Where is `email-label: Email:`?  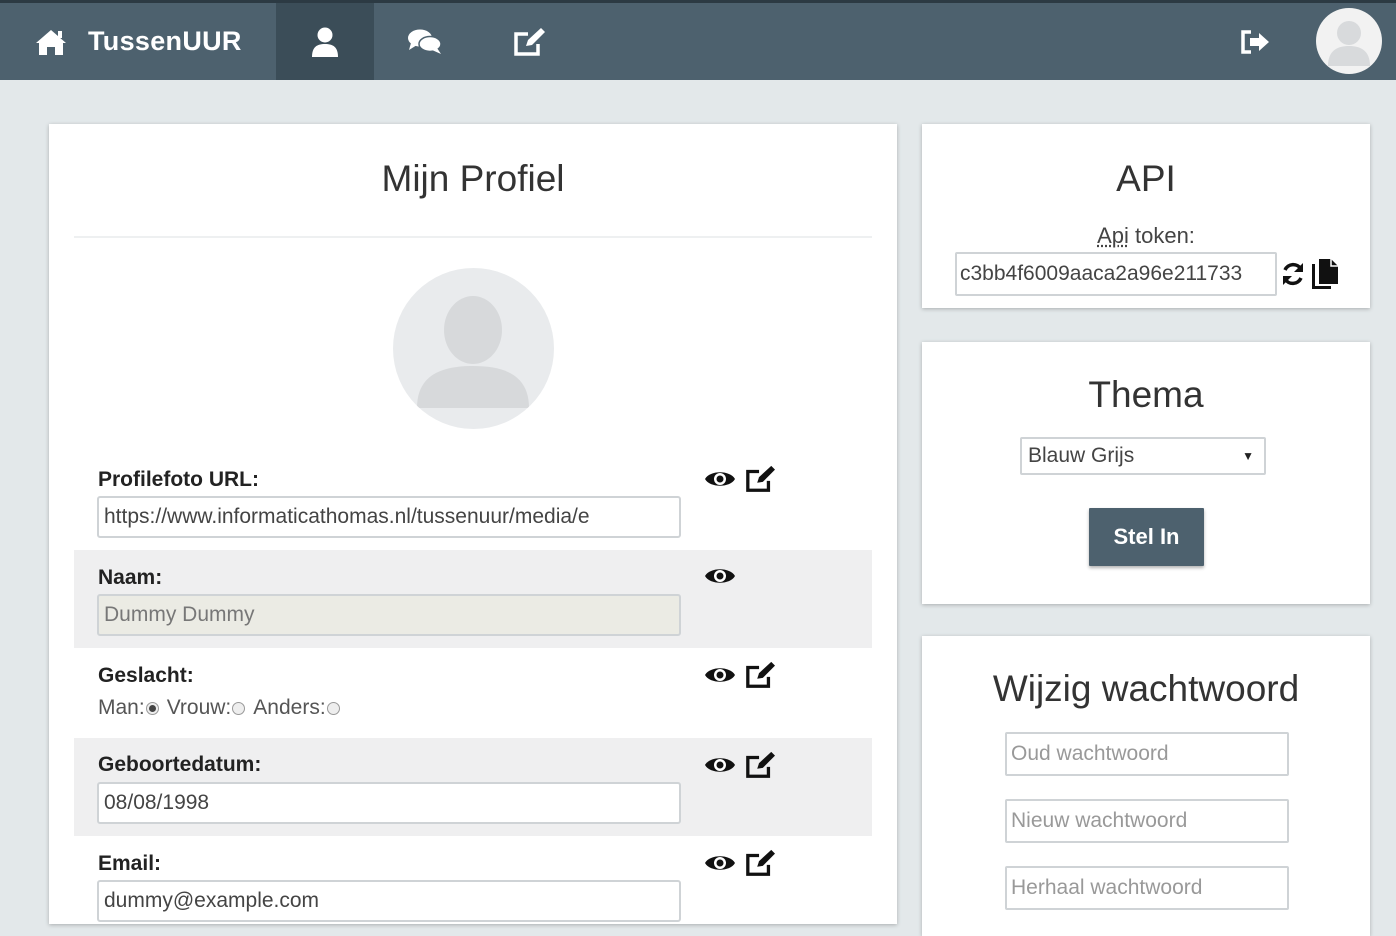
email-label: Email: is located at coordinates (130, 863).